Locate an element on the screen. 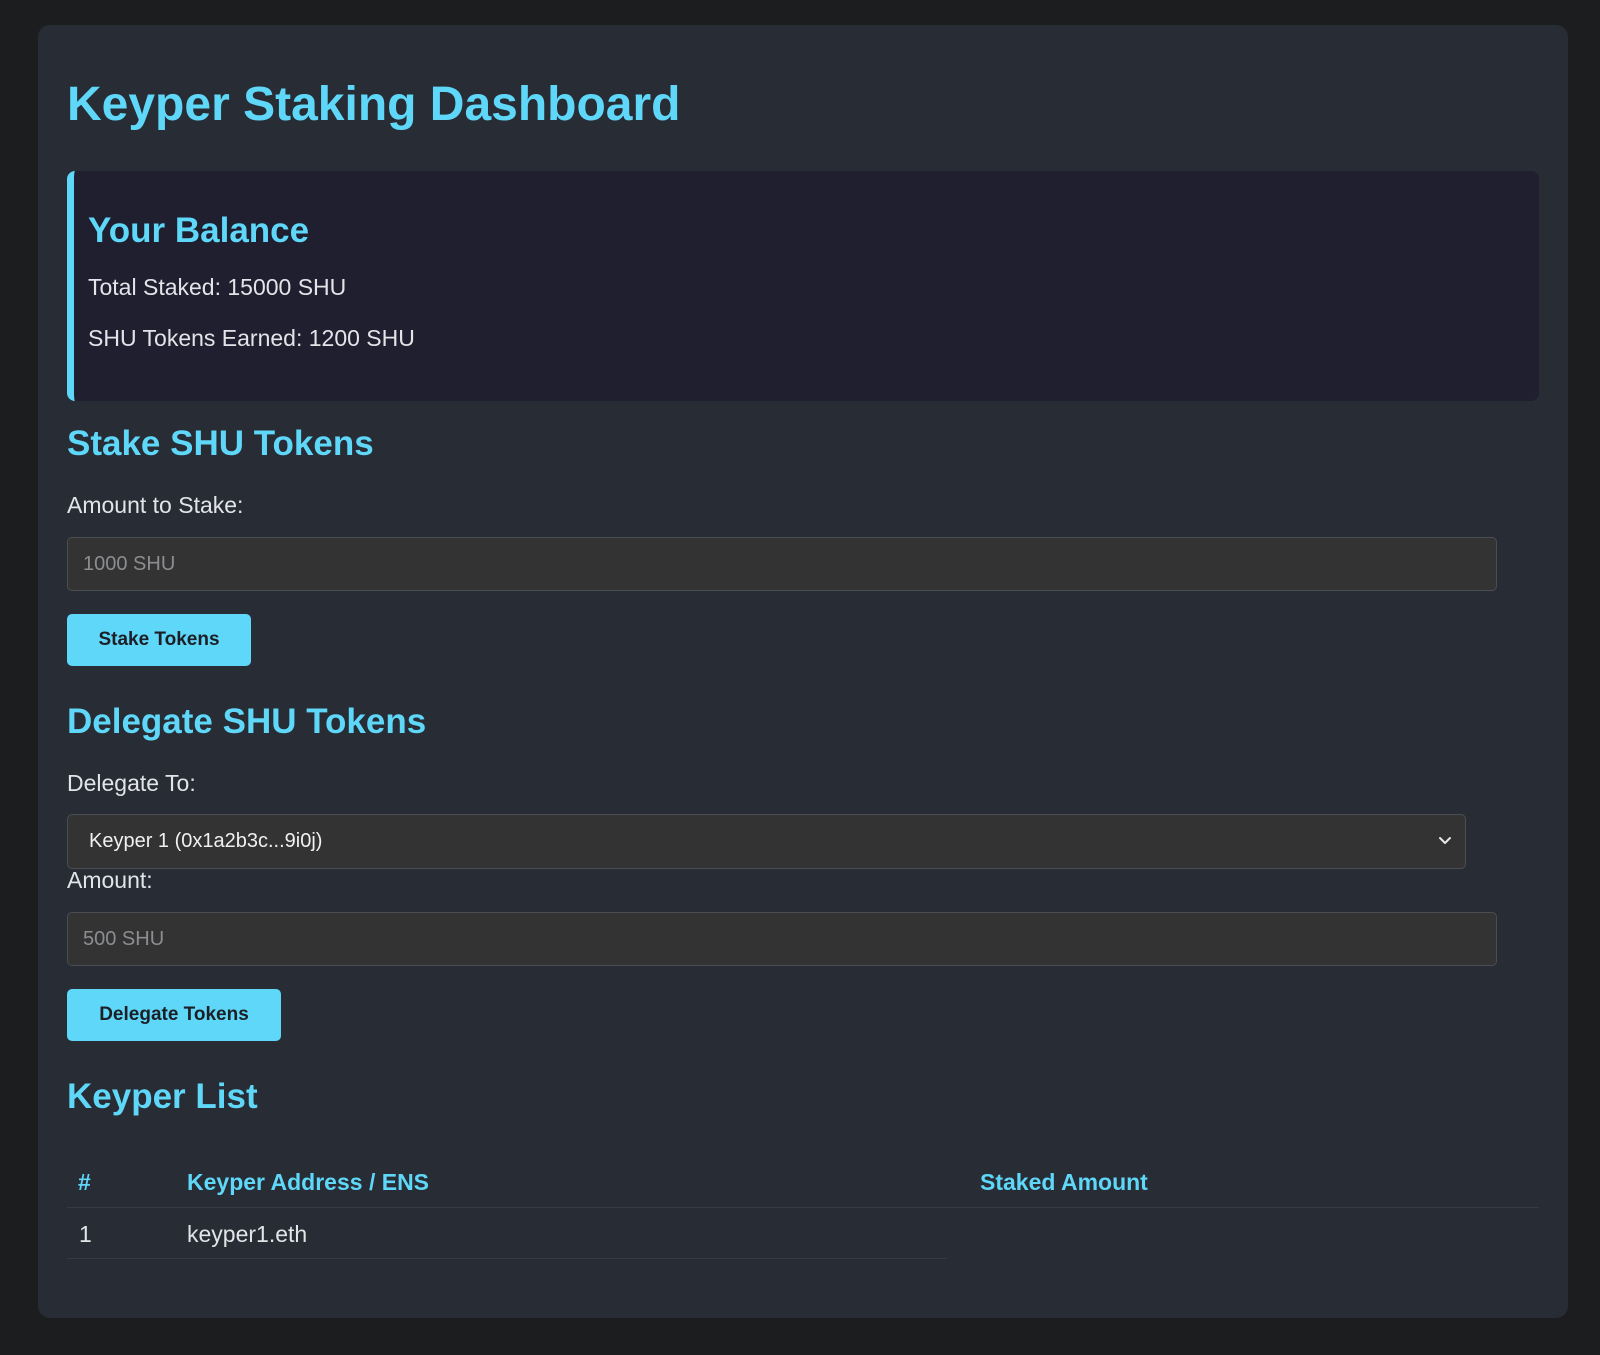 The height and width of the screenshot is (1355, 1600). table-header-index: # is located at coordinates (84, 1182).